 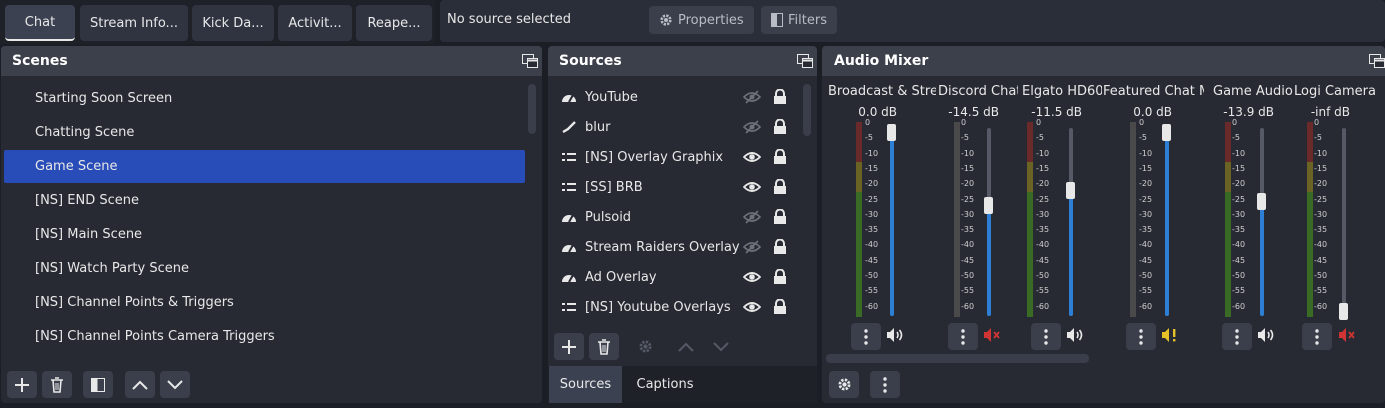 I want to click on scene-item: [NS] END Scene, so click(x=264, y=200).